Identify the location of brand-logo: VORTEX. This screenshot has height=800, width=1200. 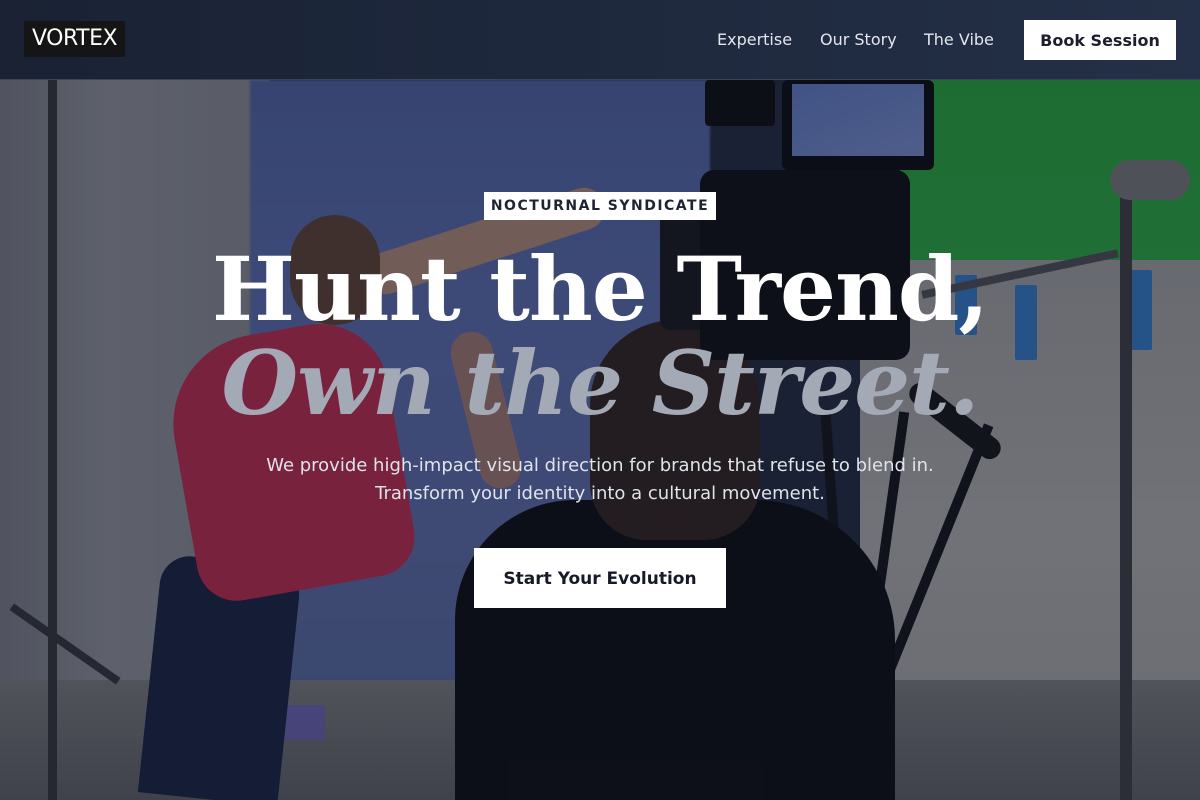
(75, 39).